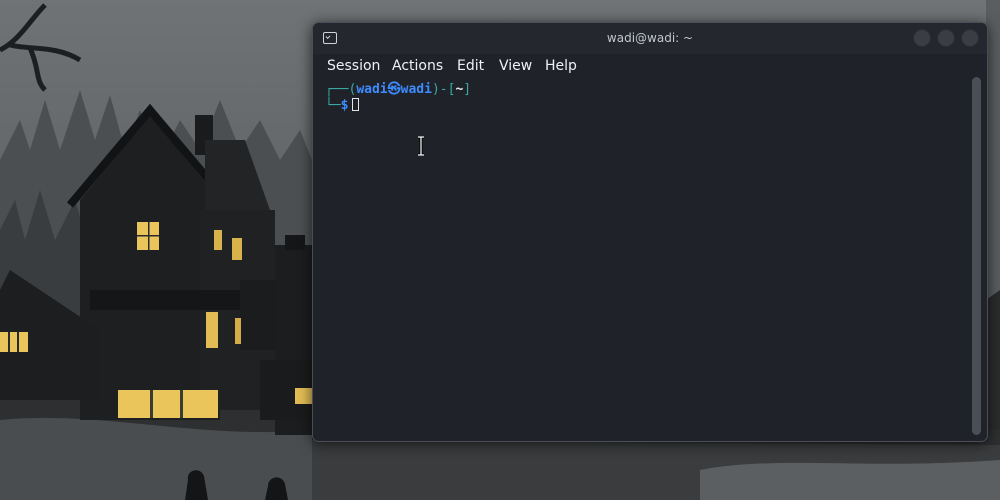 The width and height of the screenshot is (1000, 500). What do you see at coordinates (372, 89) in the screenshot?
I see `prompt-user: wadi` at bounding box center [372, 89].